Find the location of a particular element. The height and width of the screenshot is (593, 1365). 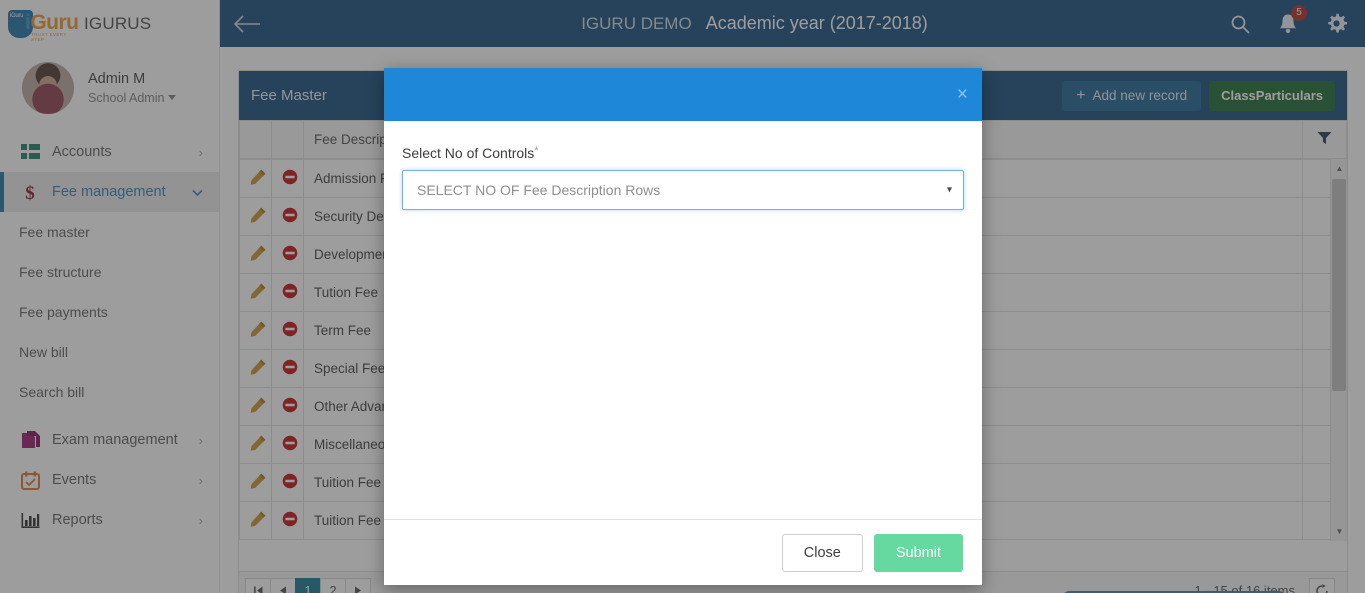

select-controls-dropdown: SELECT NO OF Fee Description Rows is located at coordinates (683, 190).